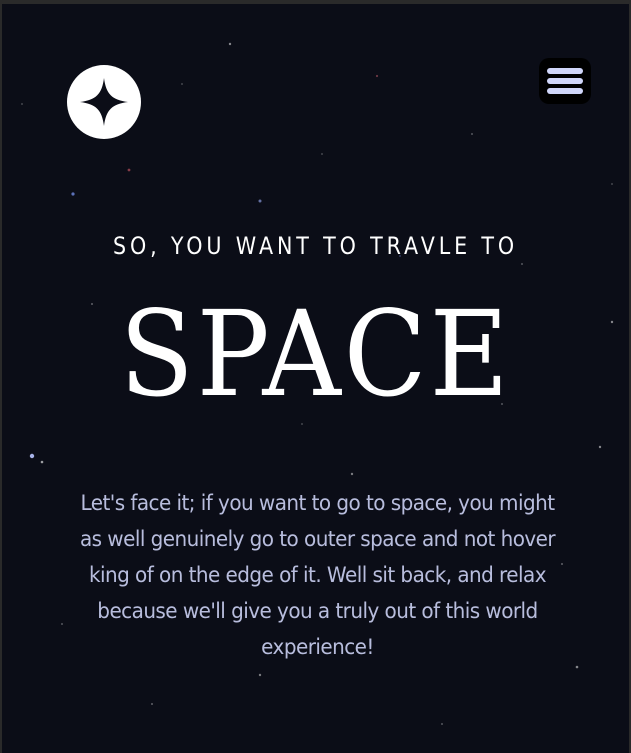  Describe the element at coordinates (315, 246) in the screenshot. I see `hero-subtitle: SO, YOU WANT TO TRAVLE TO` at that location.